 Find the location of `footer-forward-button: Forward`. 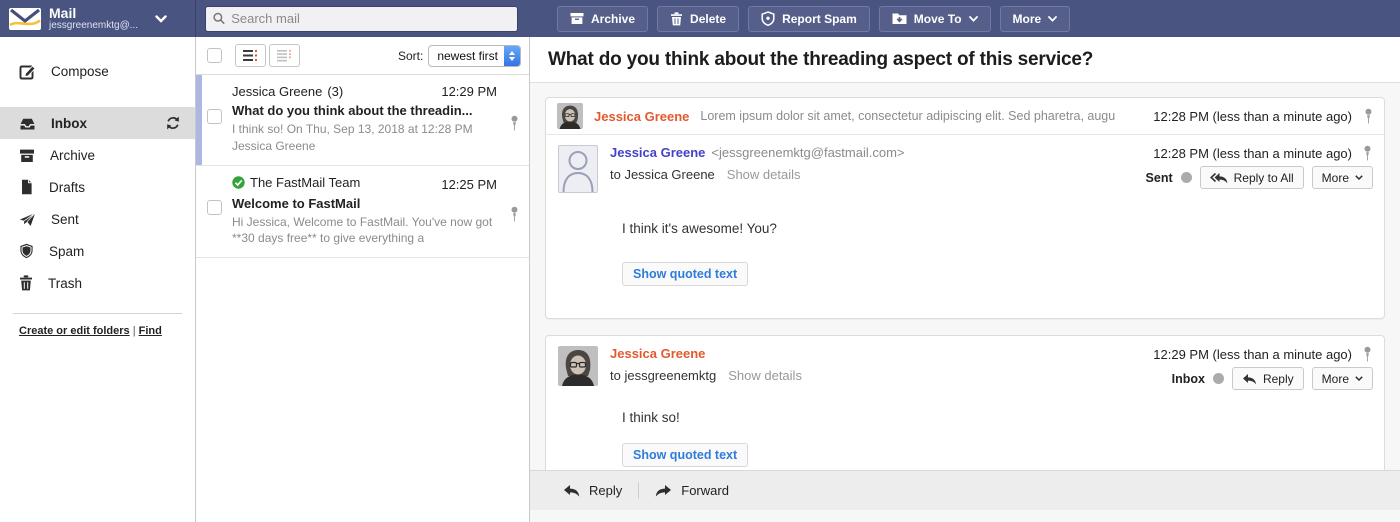

footer-forward-button: Forward is located at coordinates (692, 490).